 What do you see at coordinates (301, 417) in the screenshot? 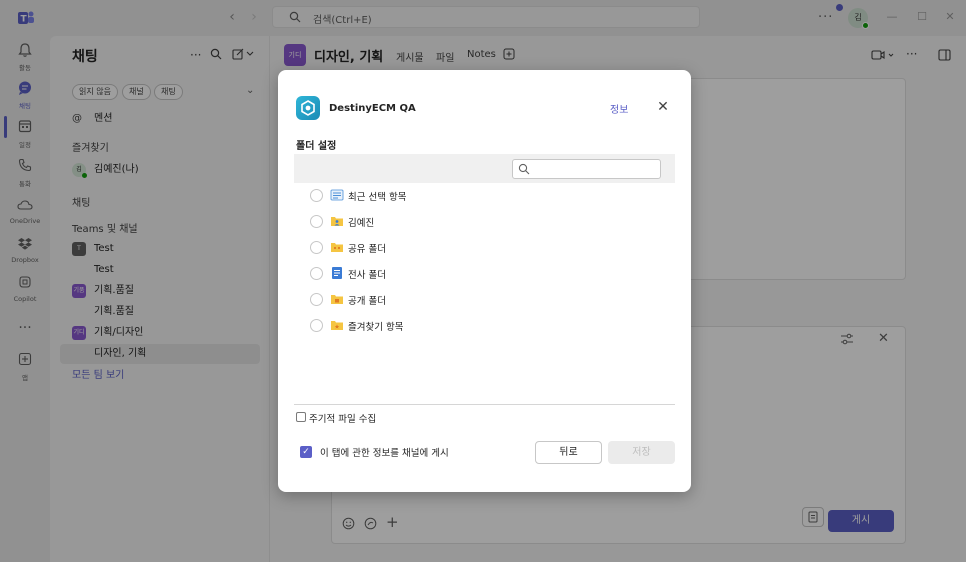
I see `periodic-collect-checkbox` at bounding box center [301, 417].